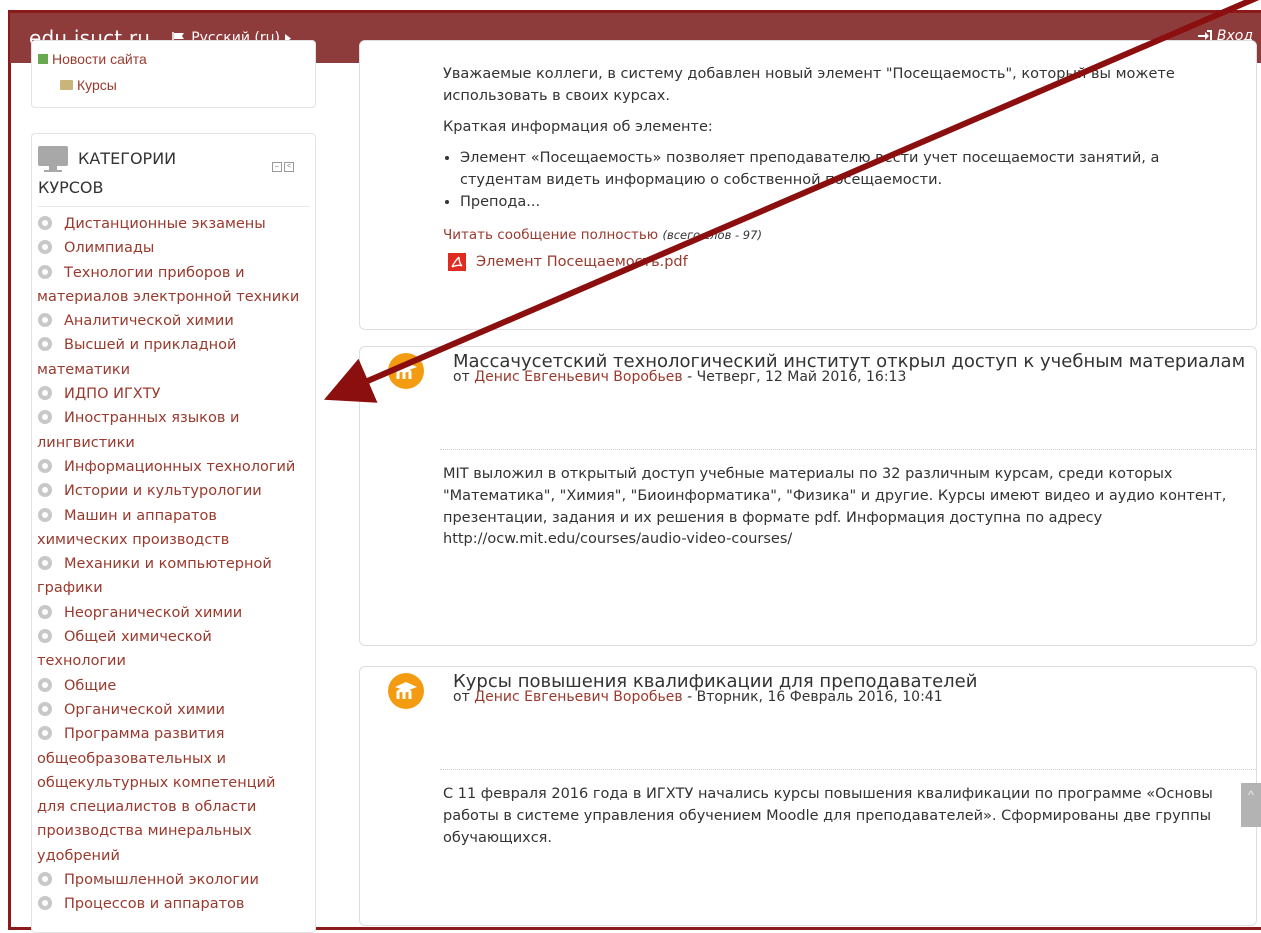 This screenshot has width=1261, height=933. I want to click on category-label: для специалистов в области, so click(147, 807).